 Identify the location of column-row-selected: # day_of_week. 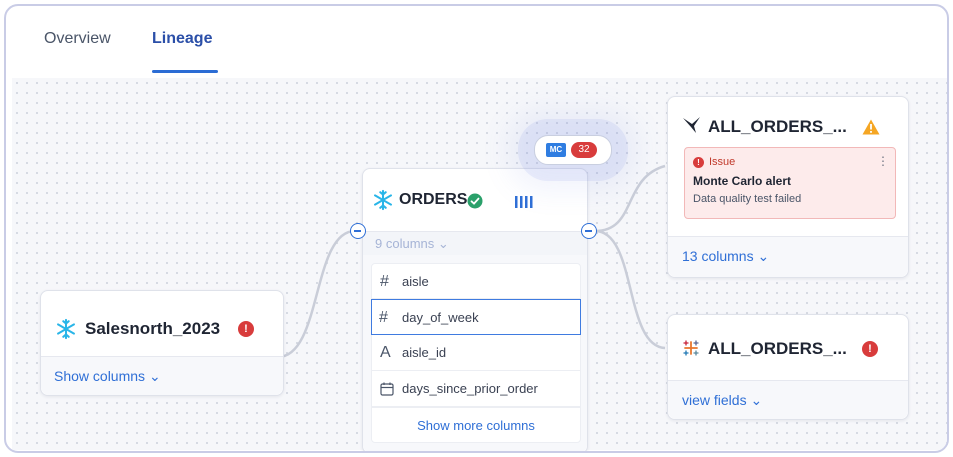
(476, 317).